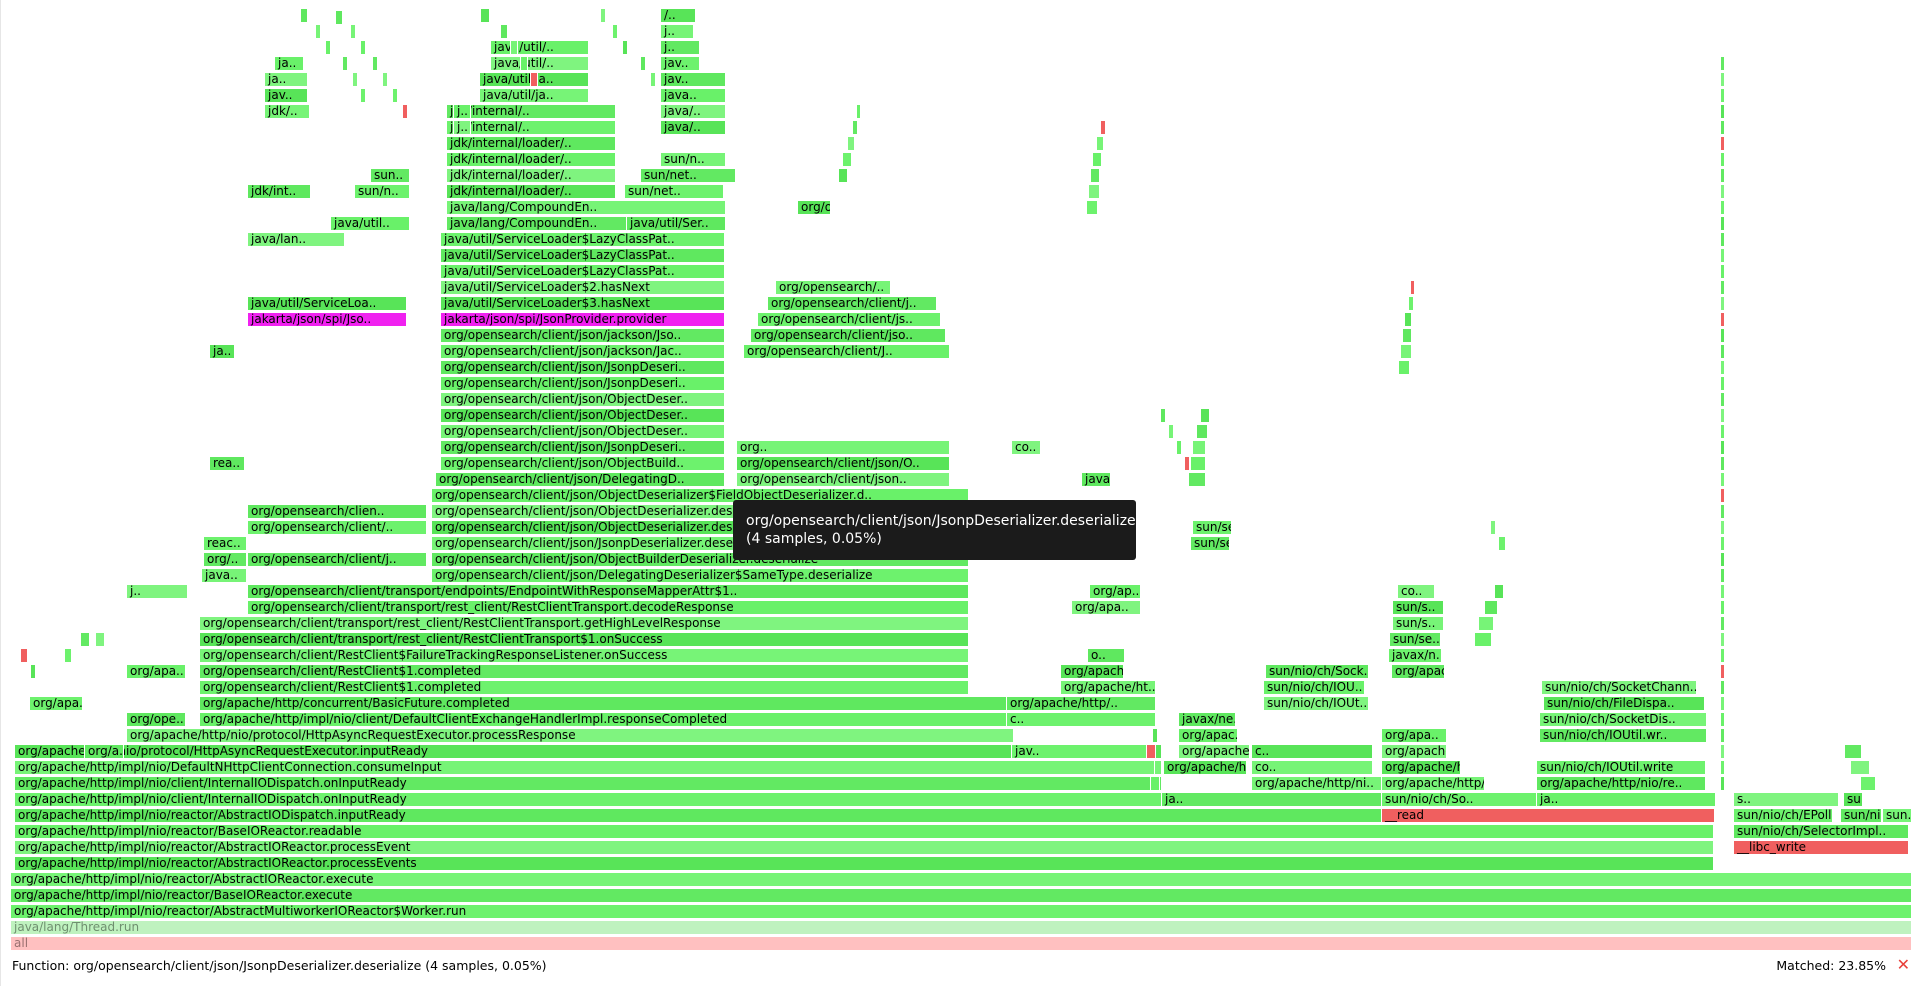 The height and width of the screenshot is (986, 1919). Describe the element at coordinates (224, 575) in the screenshot. I see `stack-frame: java..` at that location.